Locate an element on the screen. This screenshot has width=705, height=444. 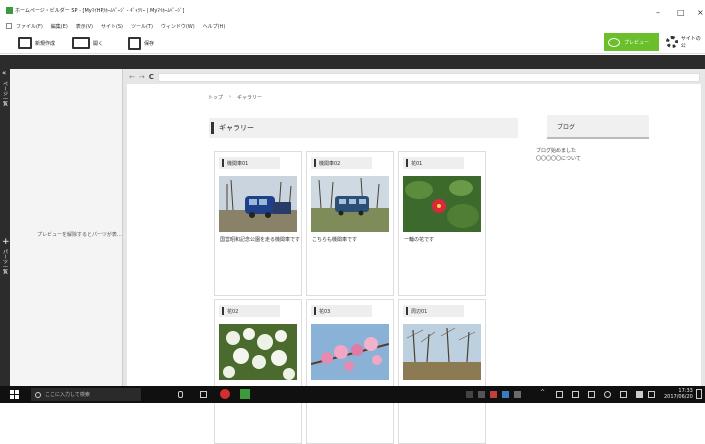
blog-item: 〇〇〇〇〇について is located at coordinates (558, 159).